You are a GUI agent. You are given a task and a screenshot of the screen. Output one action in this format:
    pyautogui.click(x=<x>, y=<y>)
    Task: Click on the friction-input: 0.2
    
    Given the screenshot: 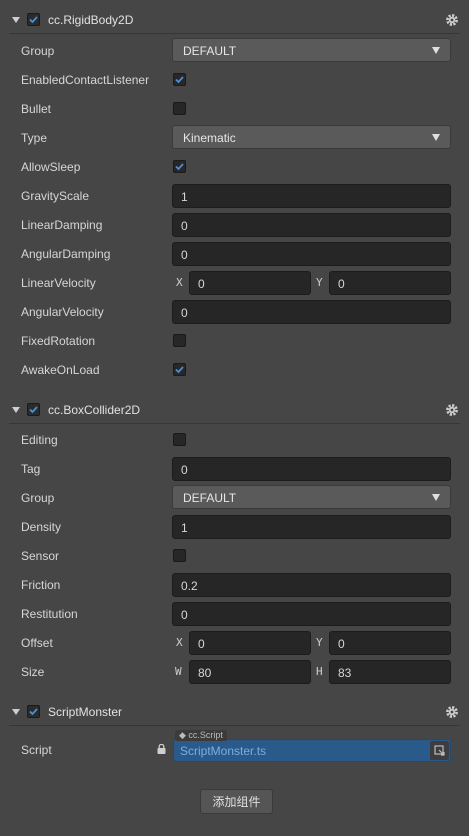 What is the action you would take?
    pyautogui.click(x=311, y=585)
    